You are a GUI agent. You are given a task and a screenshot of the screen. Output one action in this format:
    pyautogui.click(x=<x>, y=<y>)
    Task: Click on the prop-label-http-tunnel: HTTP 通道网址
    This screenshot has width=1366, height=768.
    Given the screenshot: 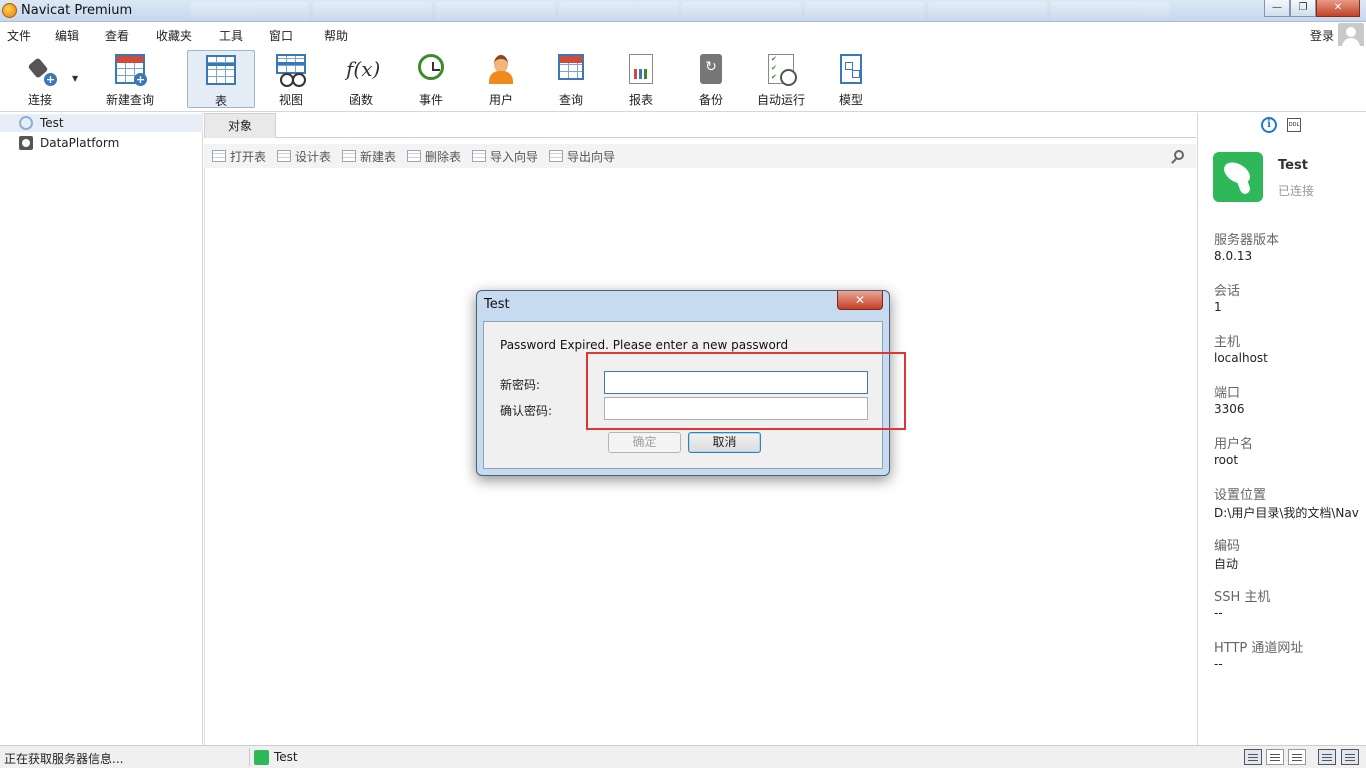 What is the action you would take?
    pyautogui.click(x=1259, y=648)
    